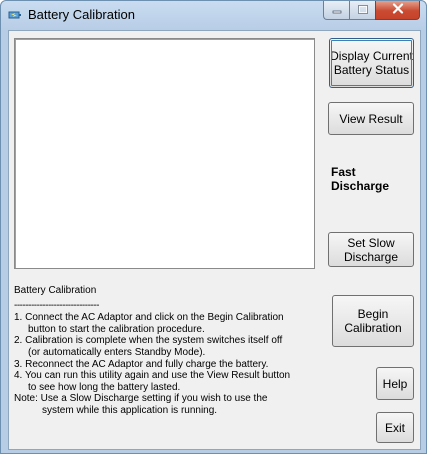  I want to click on maximize-icon, so click(362, 10).